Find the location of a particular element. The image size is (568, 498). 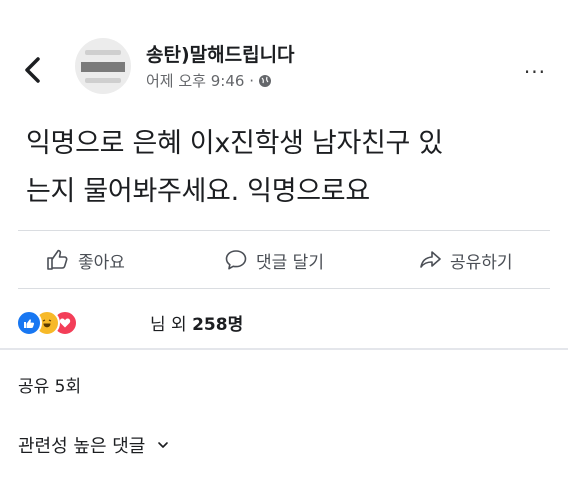

reaction-count-prefix: 님 외 is located at coordinates (171, 325).